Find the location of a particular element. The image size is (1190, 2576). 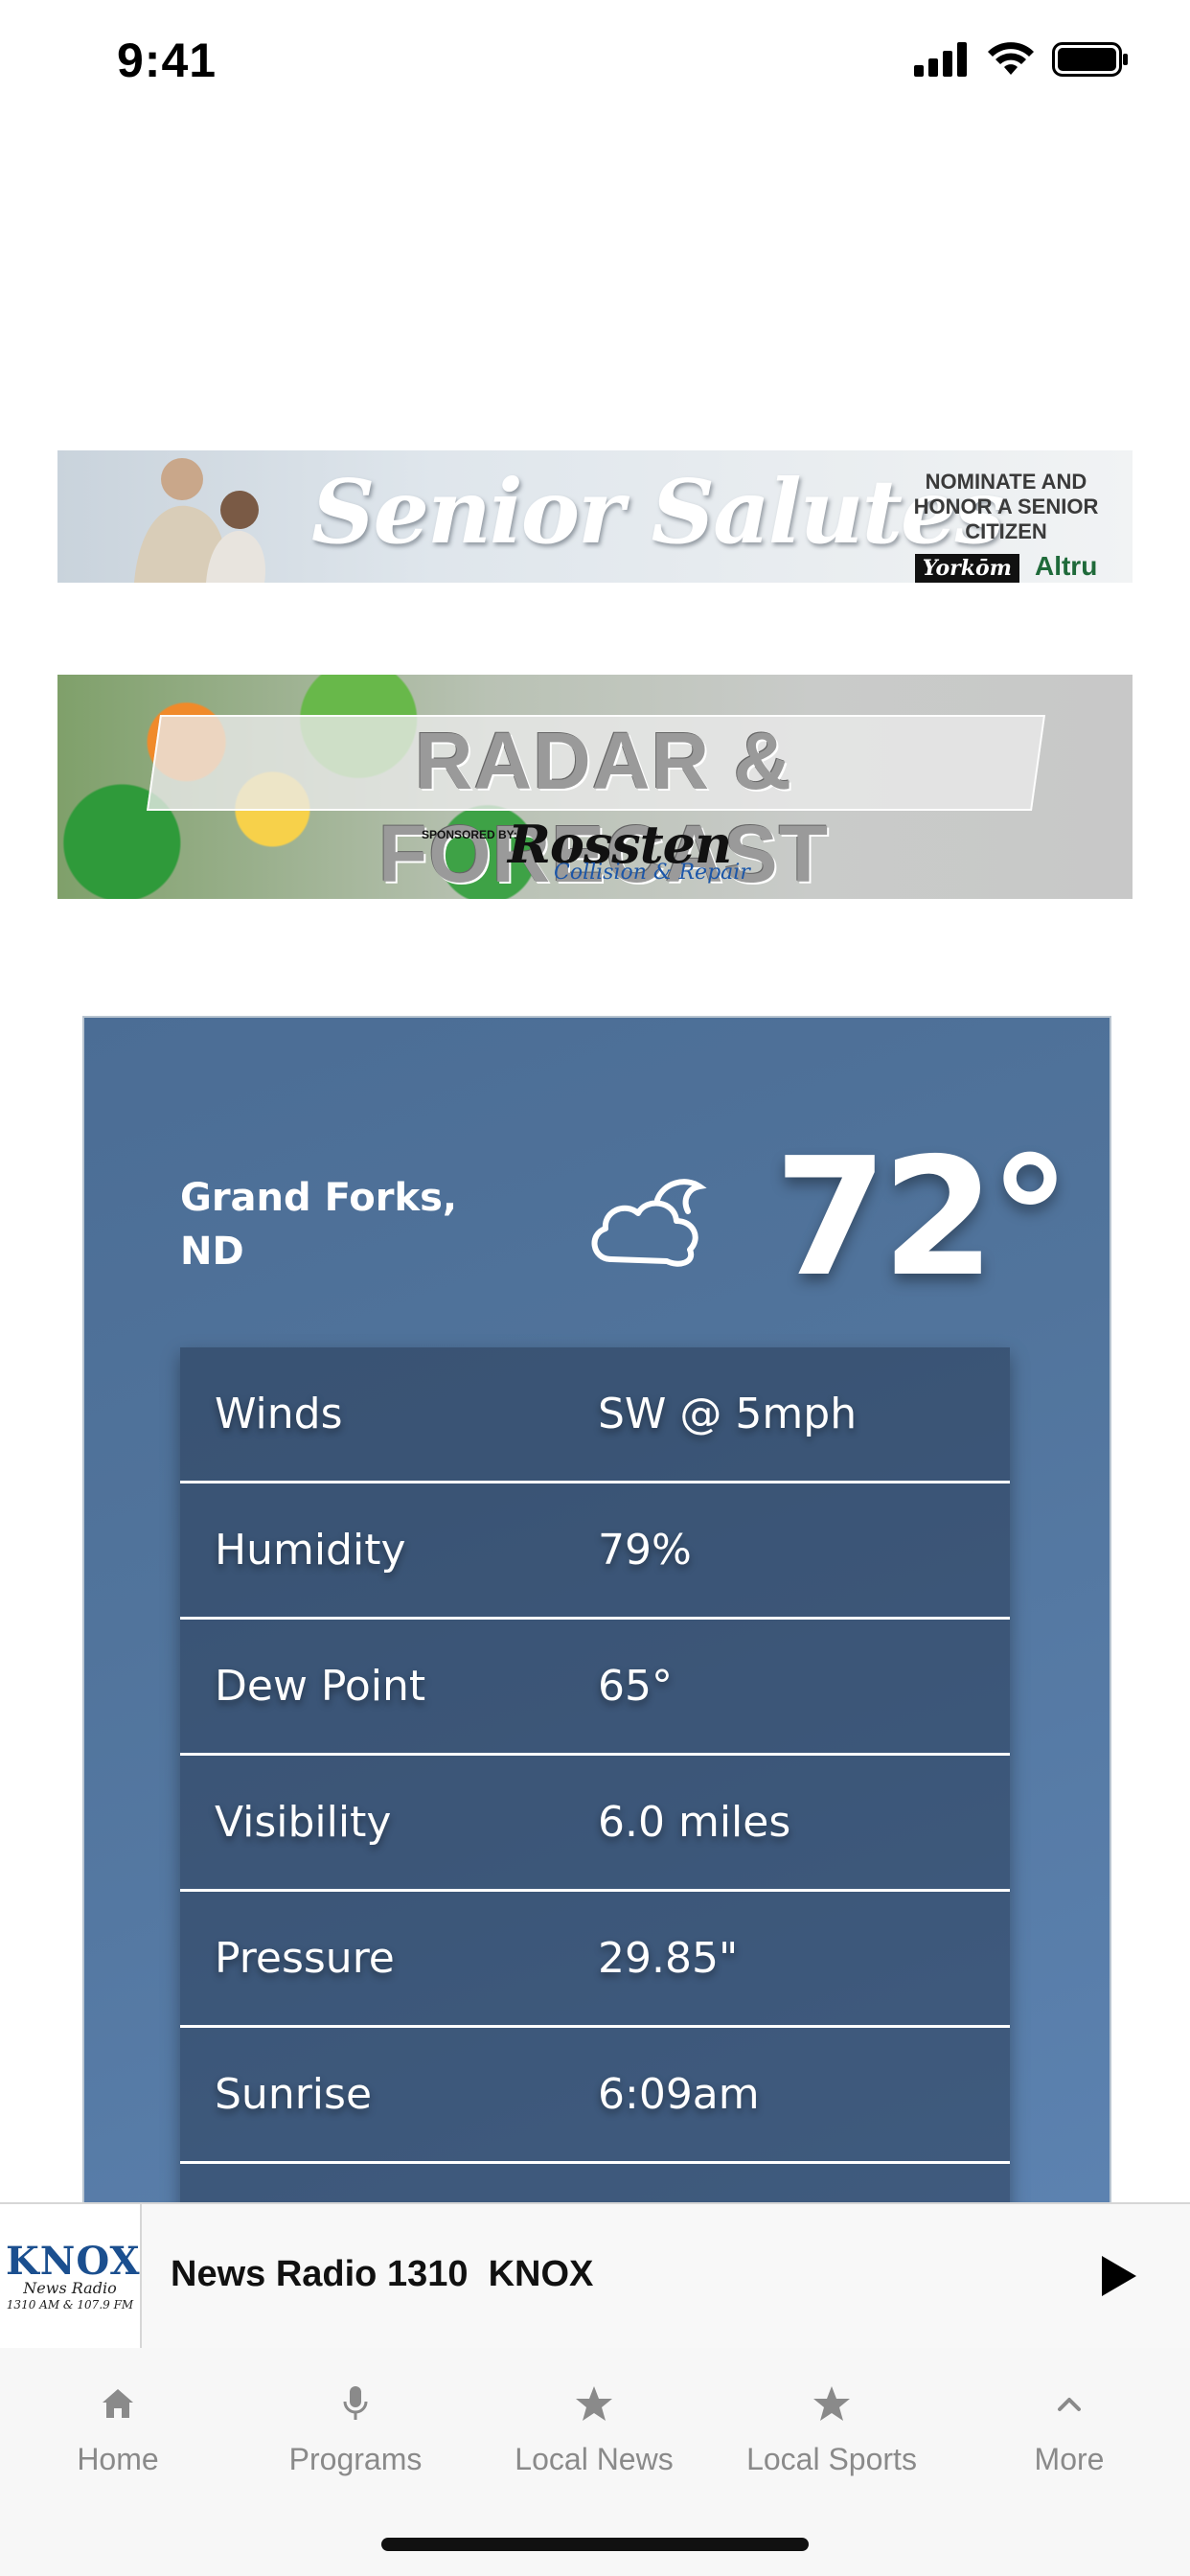

row-value: 29.85" is located at coordinates (669, 1958).